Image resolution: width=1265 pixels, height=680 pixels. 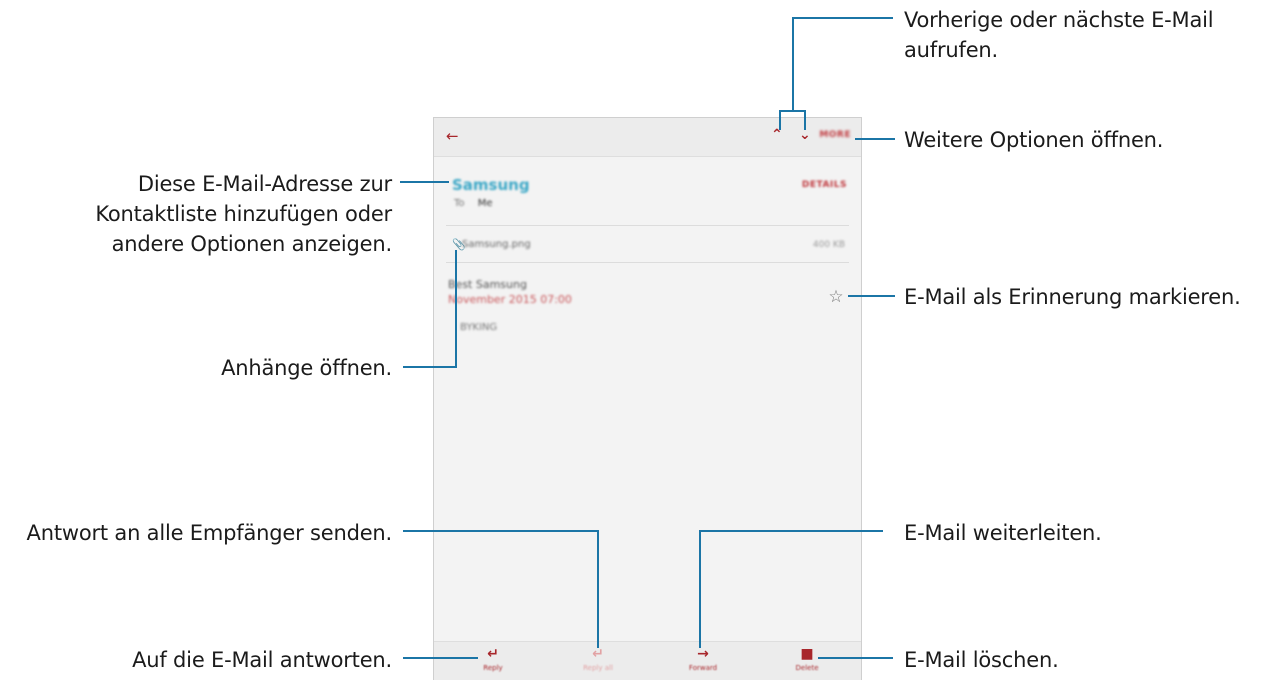 What do you see at coordinates (842, 64) in the screenshot?
I see `callout-line-prev-next` at bounding box center [842, 64].